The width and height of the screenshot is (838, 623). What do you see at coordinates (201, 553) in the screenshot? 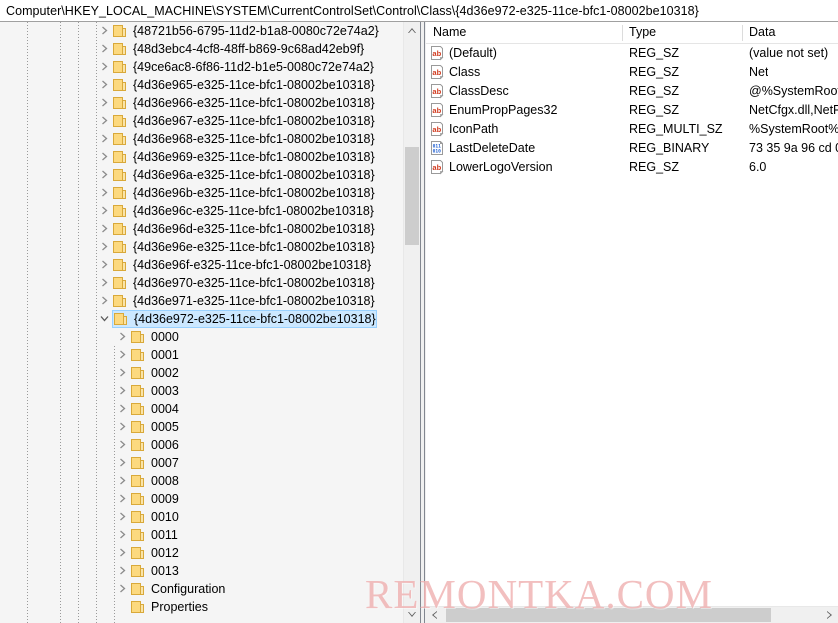
I see `tree-item: 0012` at bounding box center [201, 553].